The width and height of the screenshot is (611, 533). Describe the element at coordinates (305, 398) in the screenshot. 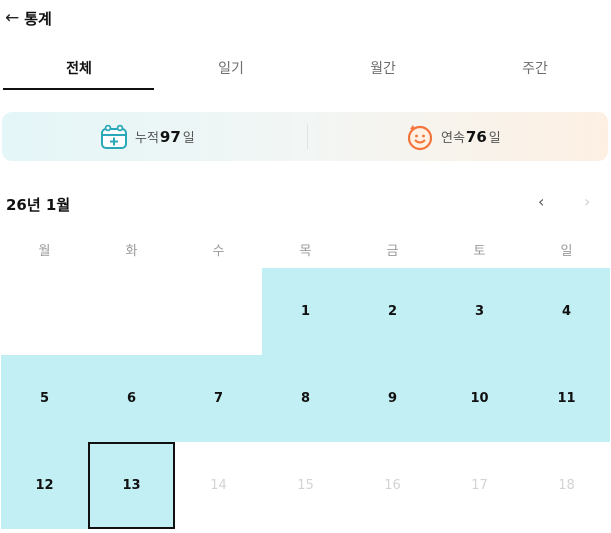

I see `calendar-day: 8` at that location.